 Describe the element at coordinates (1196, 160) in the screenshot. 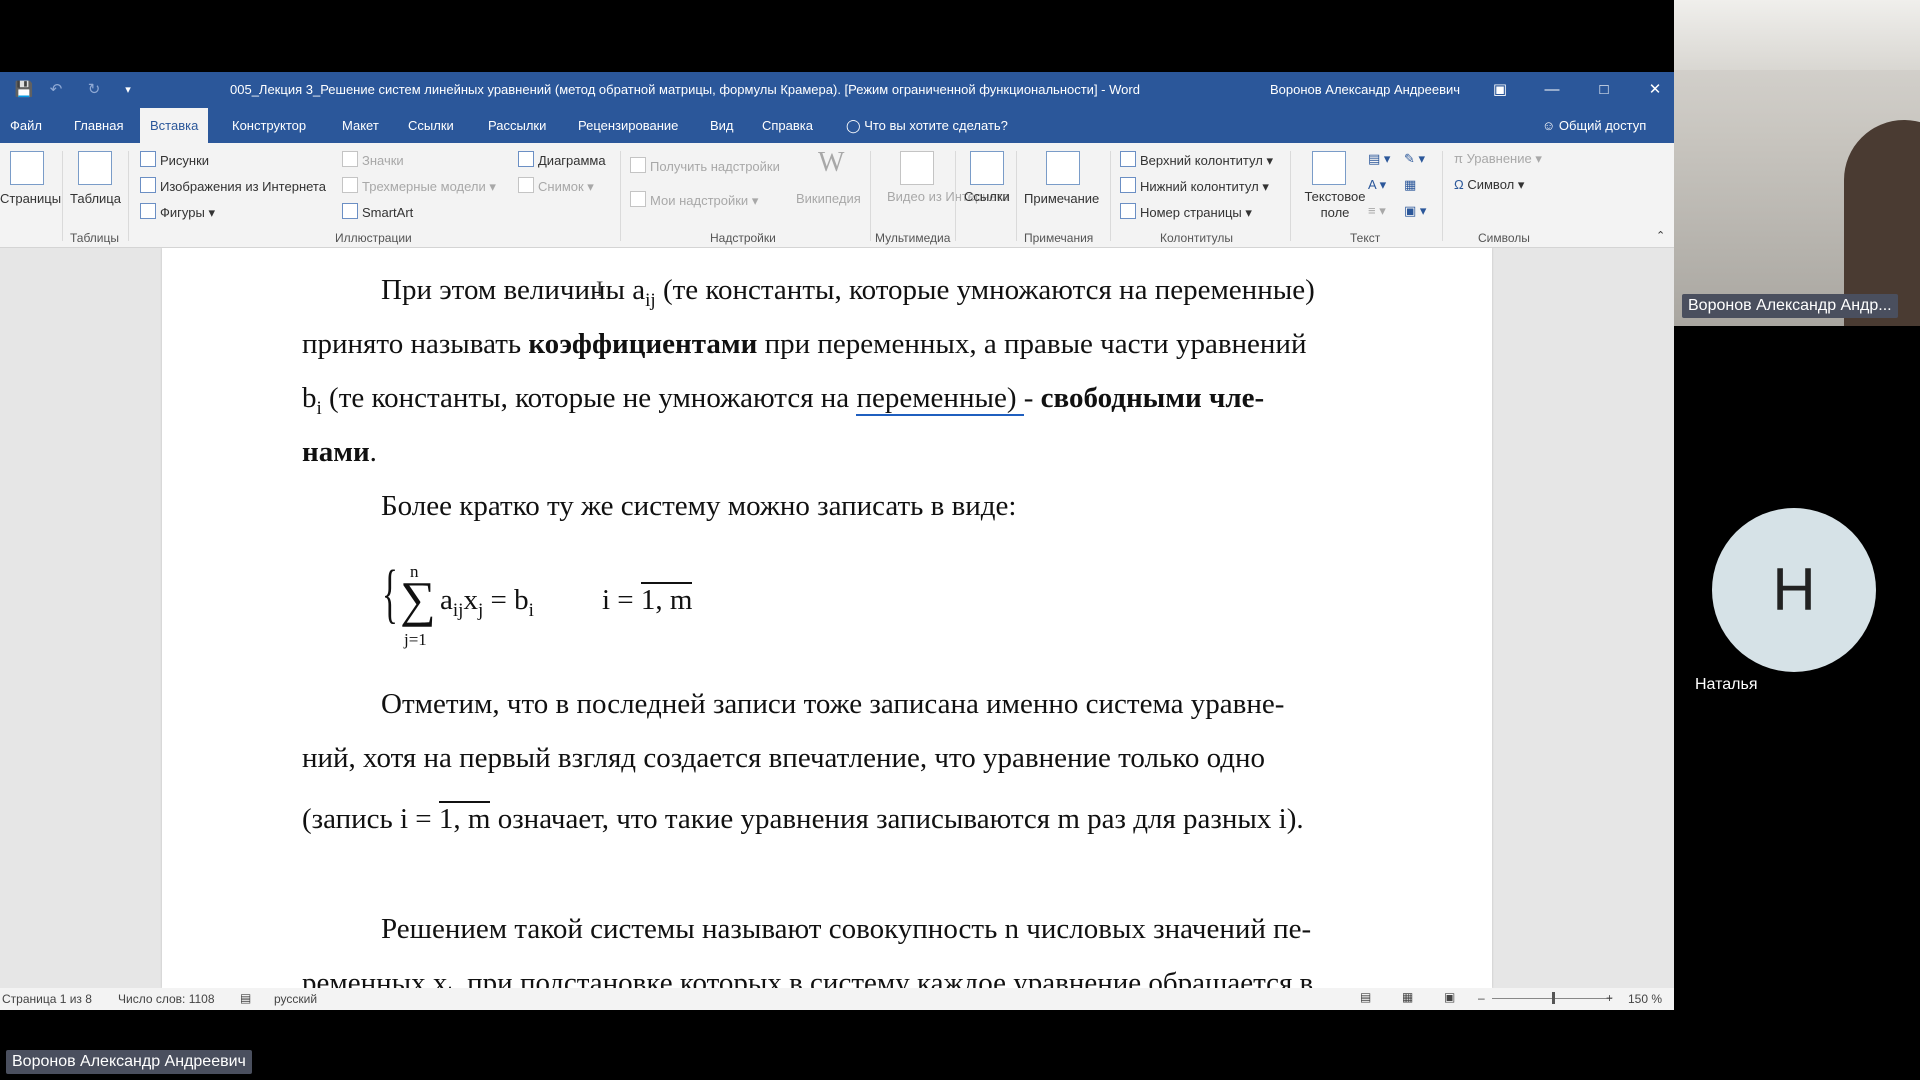

I see `header-button: Верхний колонтитул ▾` at that location.